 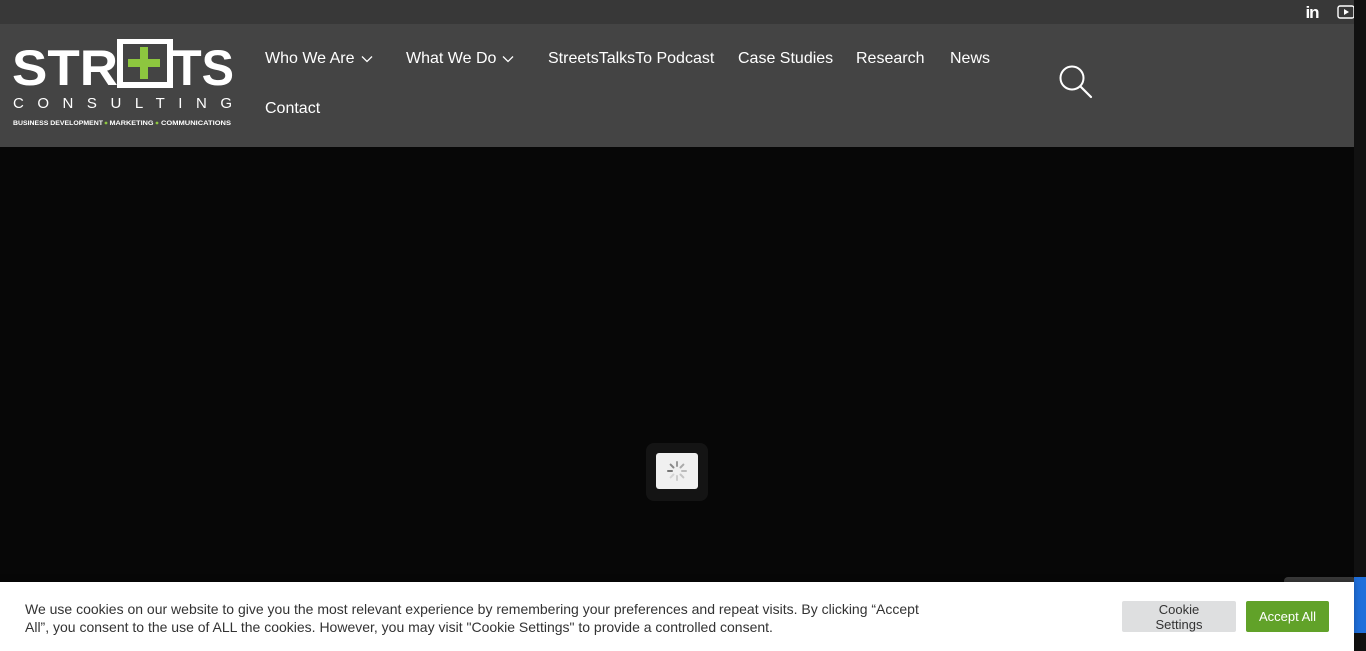 What do you see at coordinates (677, 471) in the screenshot?
I see `loading-spinner-icon` at bounding box center [677, 471].